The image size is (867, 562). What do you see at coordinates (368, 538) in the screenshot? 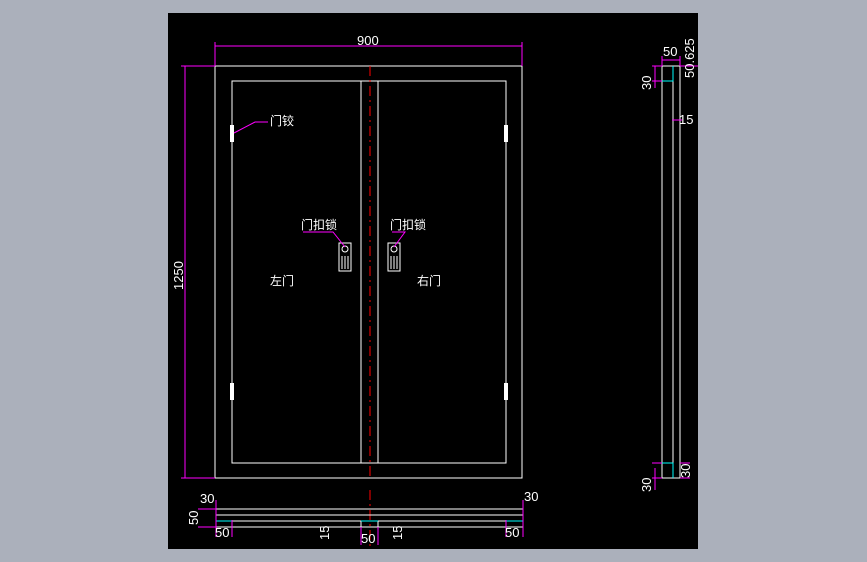
I see `bottom-dim-50-center: 50` at bounding box center [368, 538].